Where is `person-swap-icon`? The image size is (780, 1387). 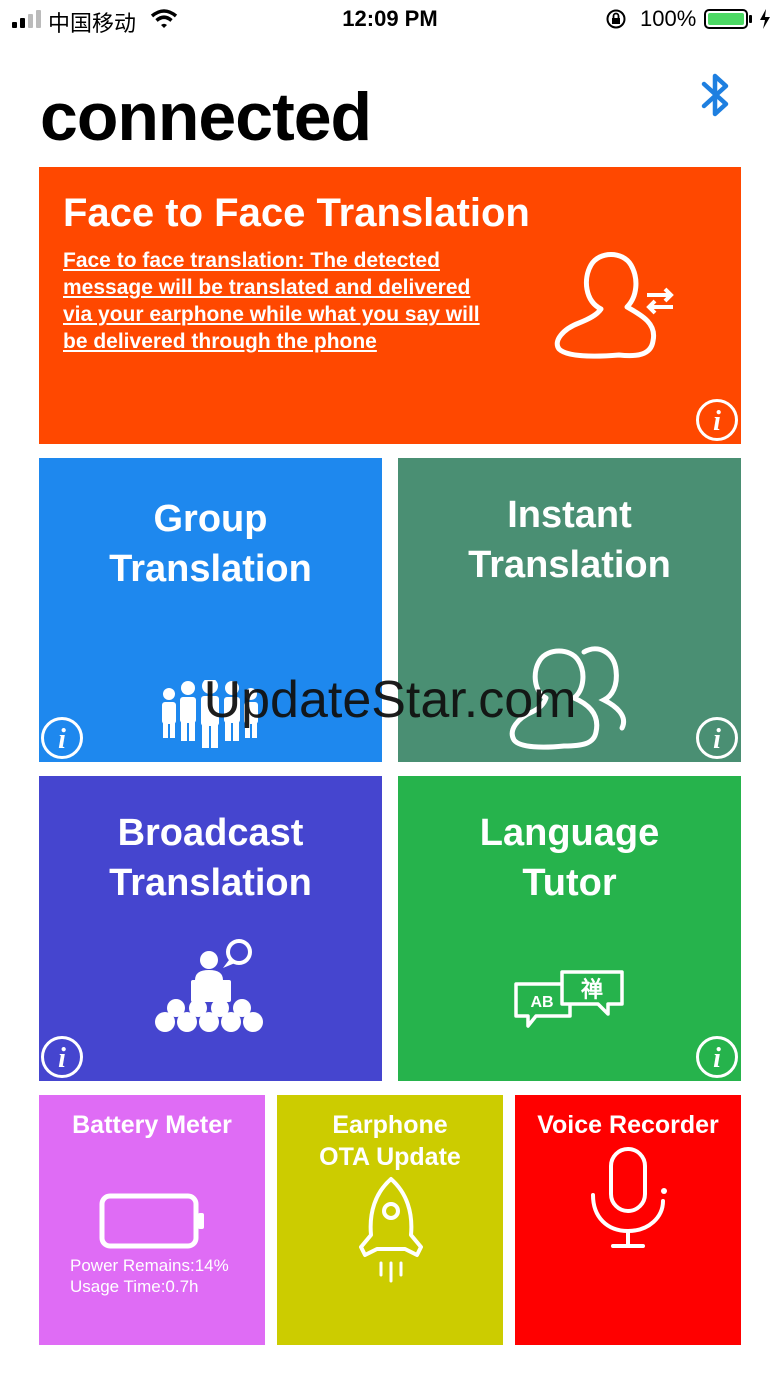
person-swap-icon is located at coordinates (614, 305).